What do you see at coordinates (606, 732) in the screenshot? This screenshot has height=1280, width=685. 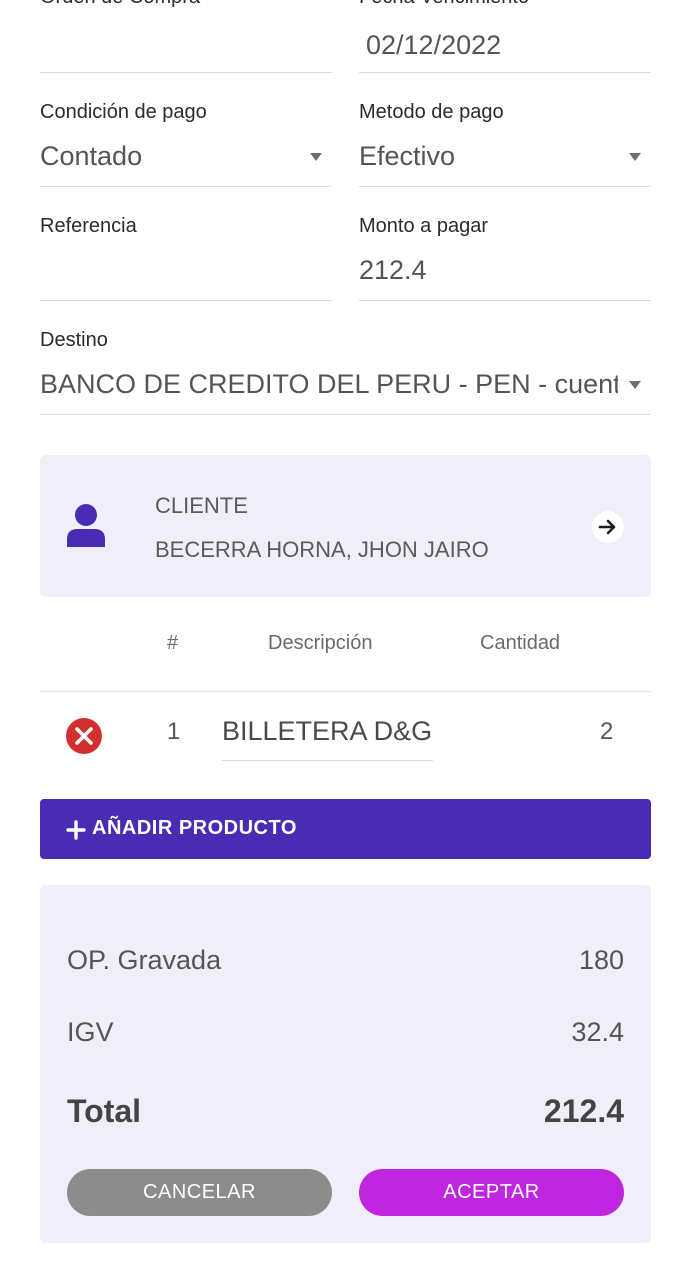 I see `row-quantity: 2` at bounding box center [606, 732].